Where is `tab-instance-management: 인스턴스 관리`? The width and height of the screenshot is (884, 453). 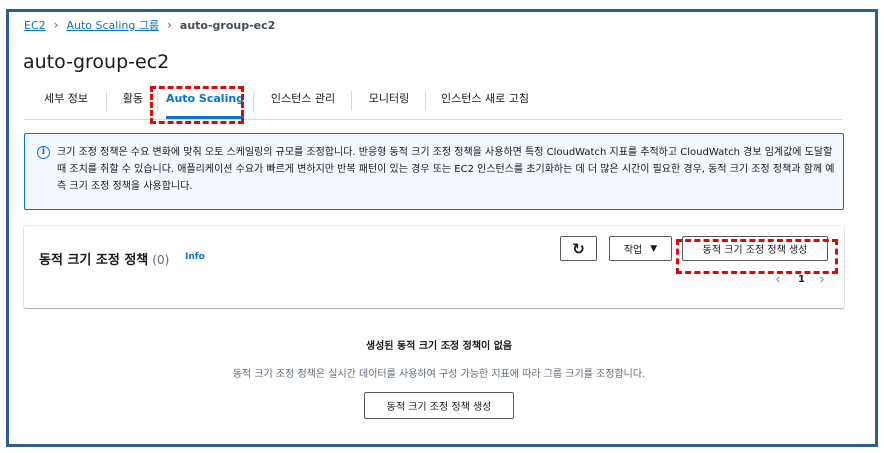 tab-instance-management: 인스턴스 관리 is located at coordinates (303, 101).